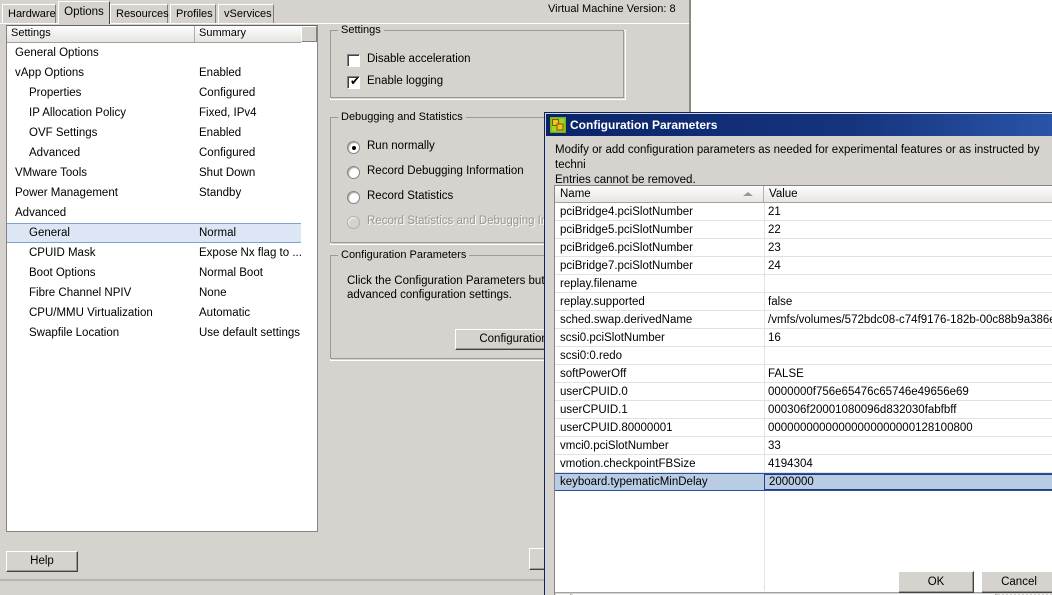 The width and height of the screenshot is (1052, 595). I want to click on tree-row-summary: Fixed, IPv4, so click(228, 113).